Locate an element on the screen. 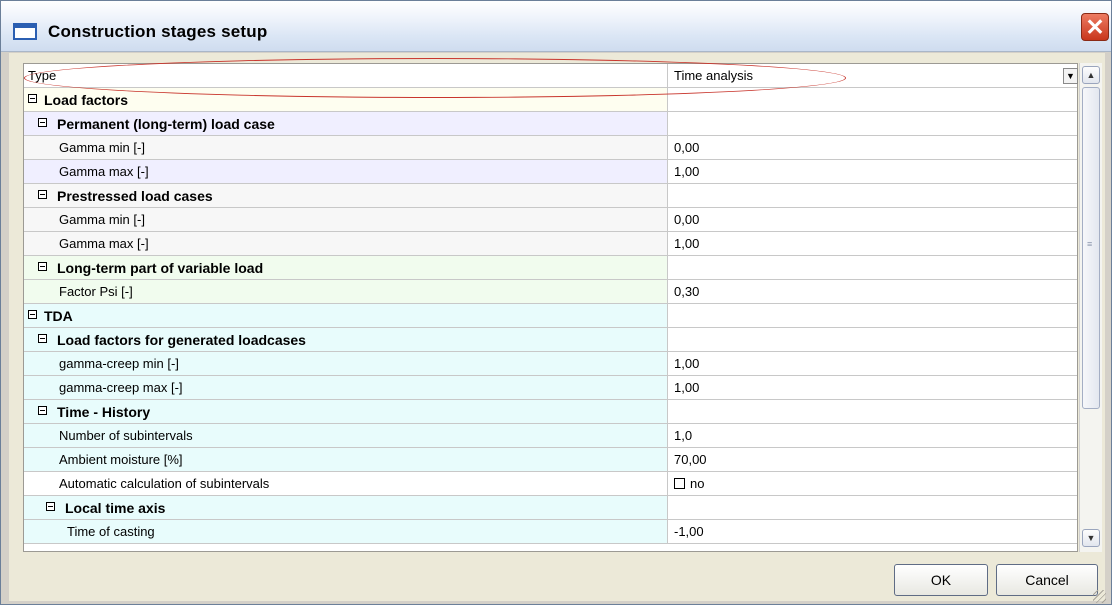 The height and width of the screenshot is (605, 1112). property-label: TDA is located at coordinates (58, 316).